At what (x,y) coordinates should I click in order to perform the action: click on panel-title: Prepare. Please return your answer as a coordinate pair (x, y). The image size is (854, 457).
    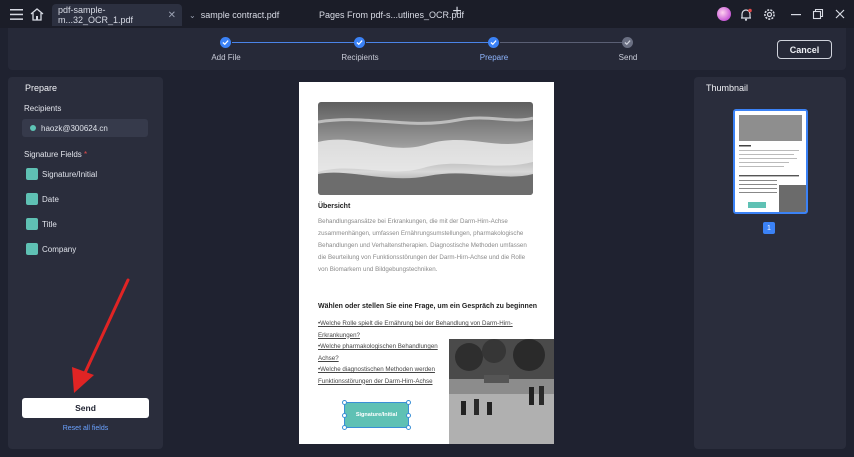
    Looking at the image, I should click on (41, 88).